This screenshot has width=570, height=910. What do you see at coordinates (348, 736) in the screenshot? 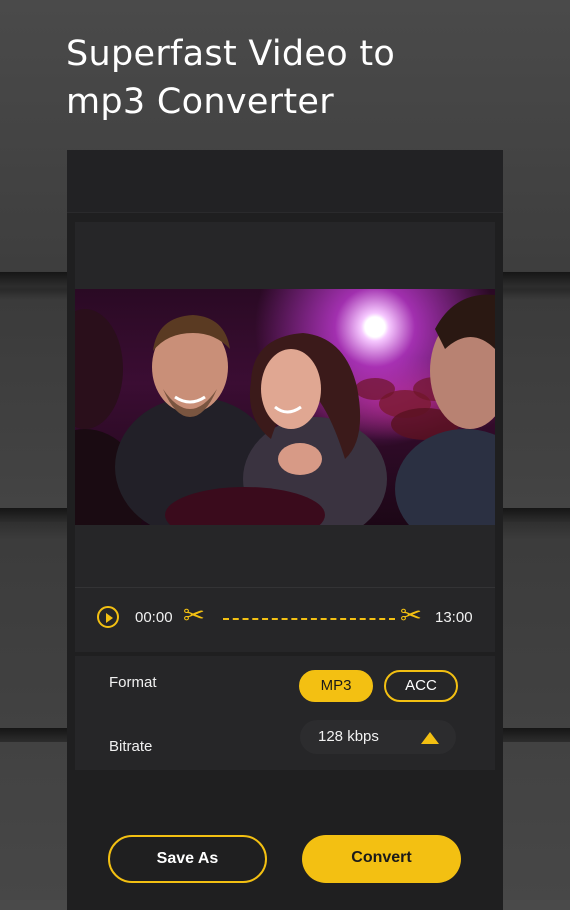
I see `bitrate-value: 128 kbps` at bounding box center [348, 736].